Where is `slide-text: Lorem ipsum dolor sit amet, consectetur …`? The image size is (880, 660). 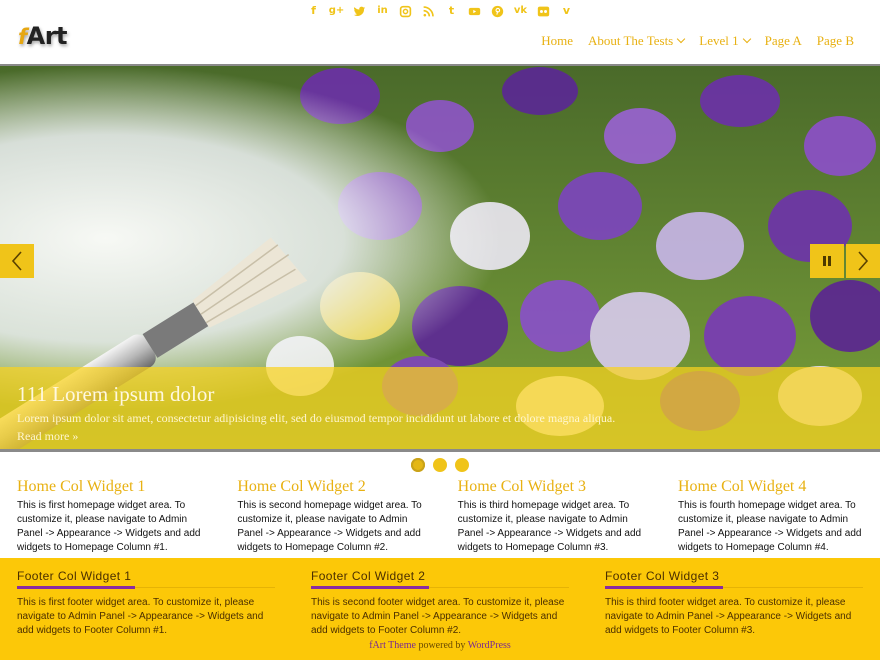
slide-text: Lorem ipsum dolor sit amet, consectetur … is located at coordinates (316, 418).